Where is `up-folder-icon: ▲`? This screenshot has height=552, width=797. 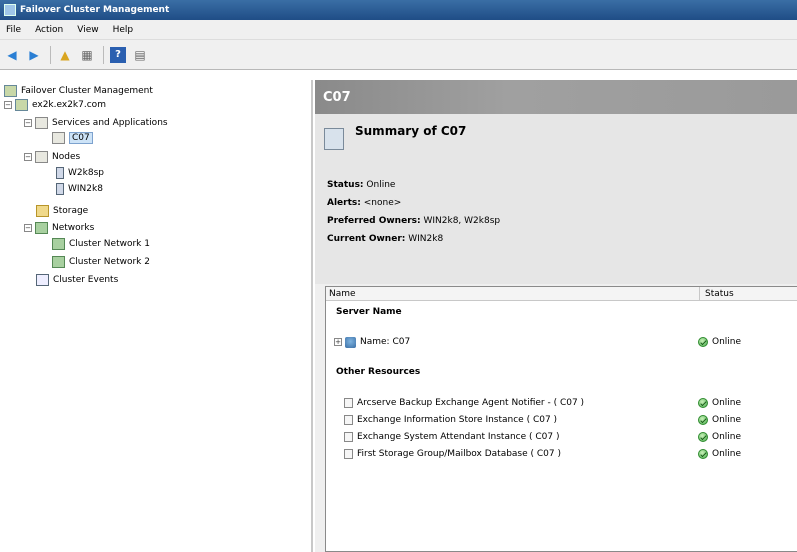
up-folder-icon: ▲ is located at coordinates (65, 55).